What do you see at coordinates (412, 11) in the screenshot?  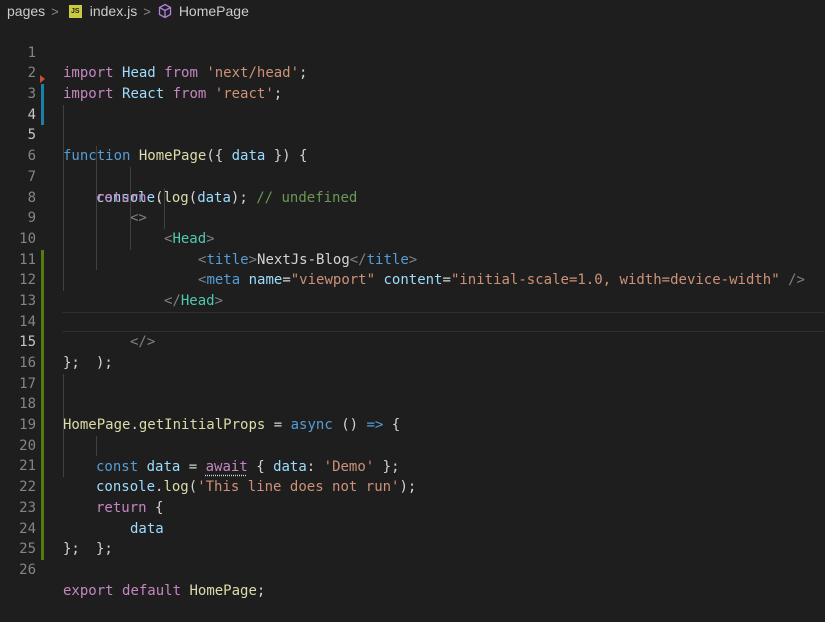 I see `breadcrumb: pages > JS index.js > HomePage` at bounding box center [412, 11].